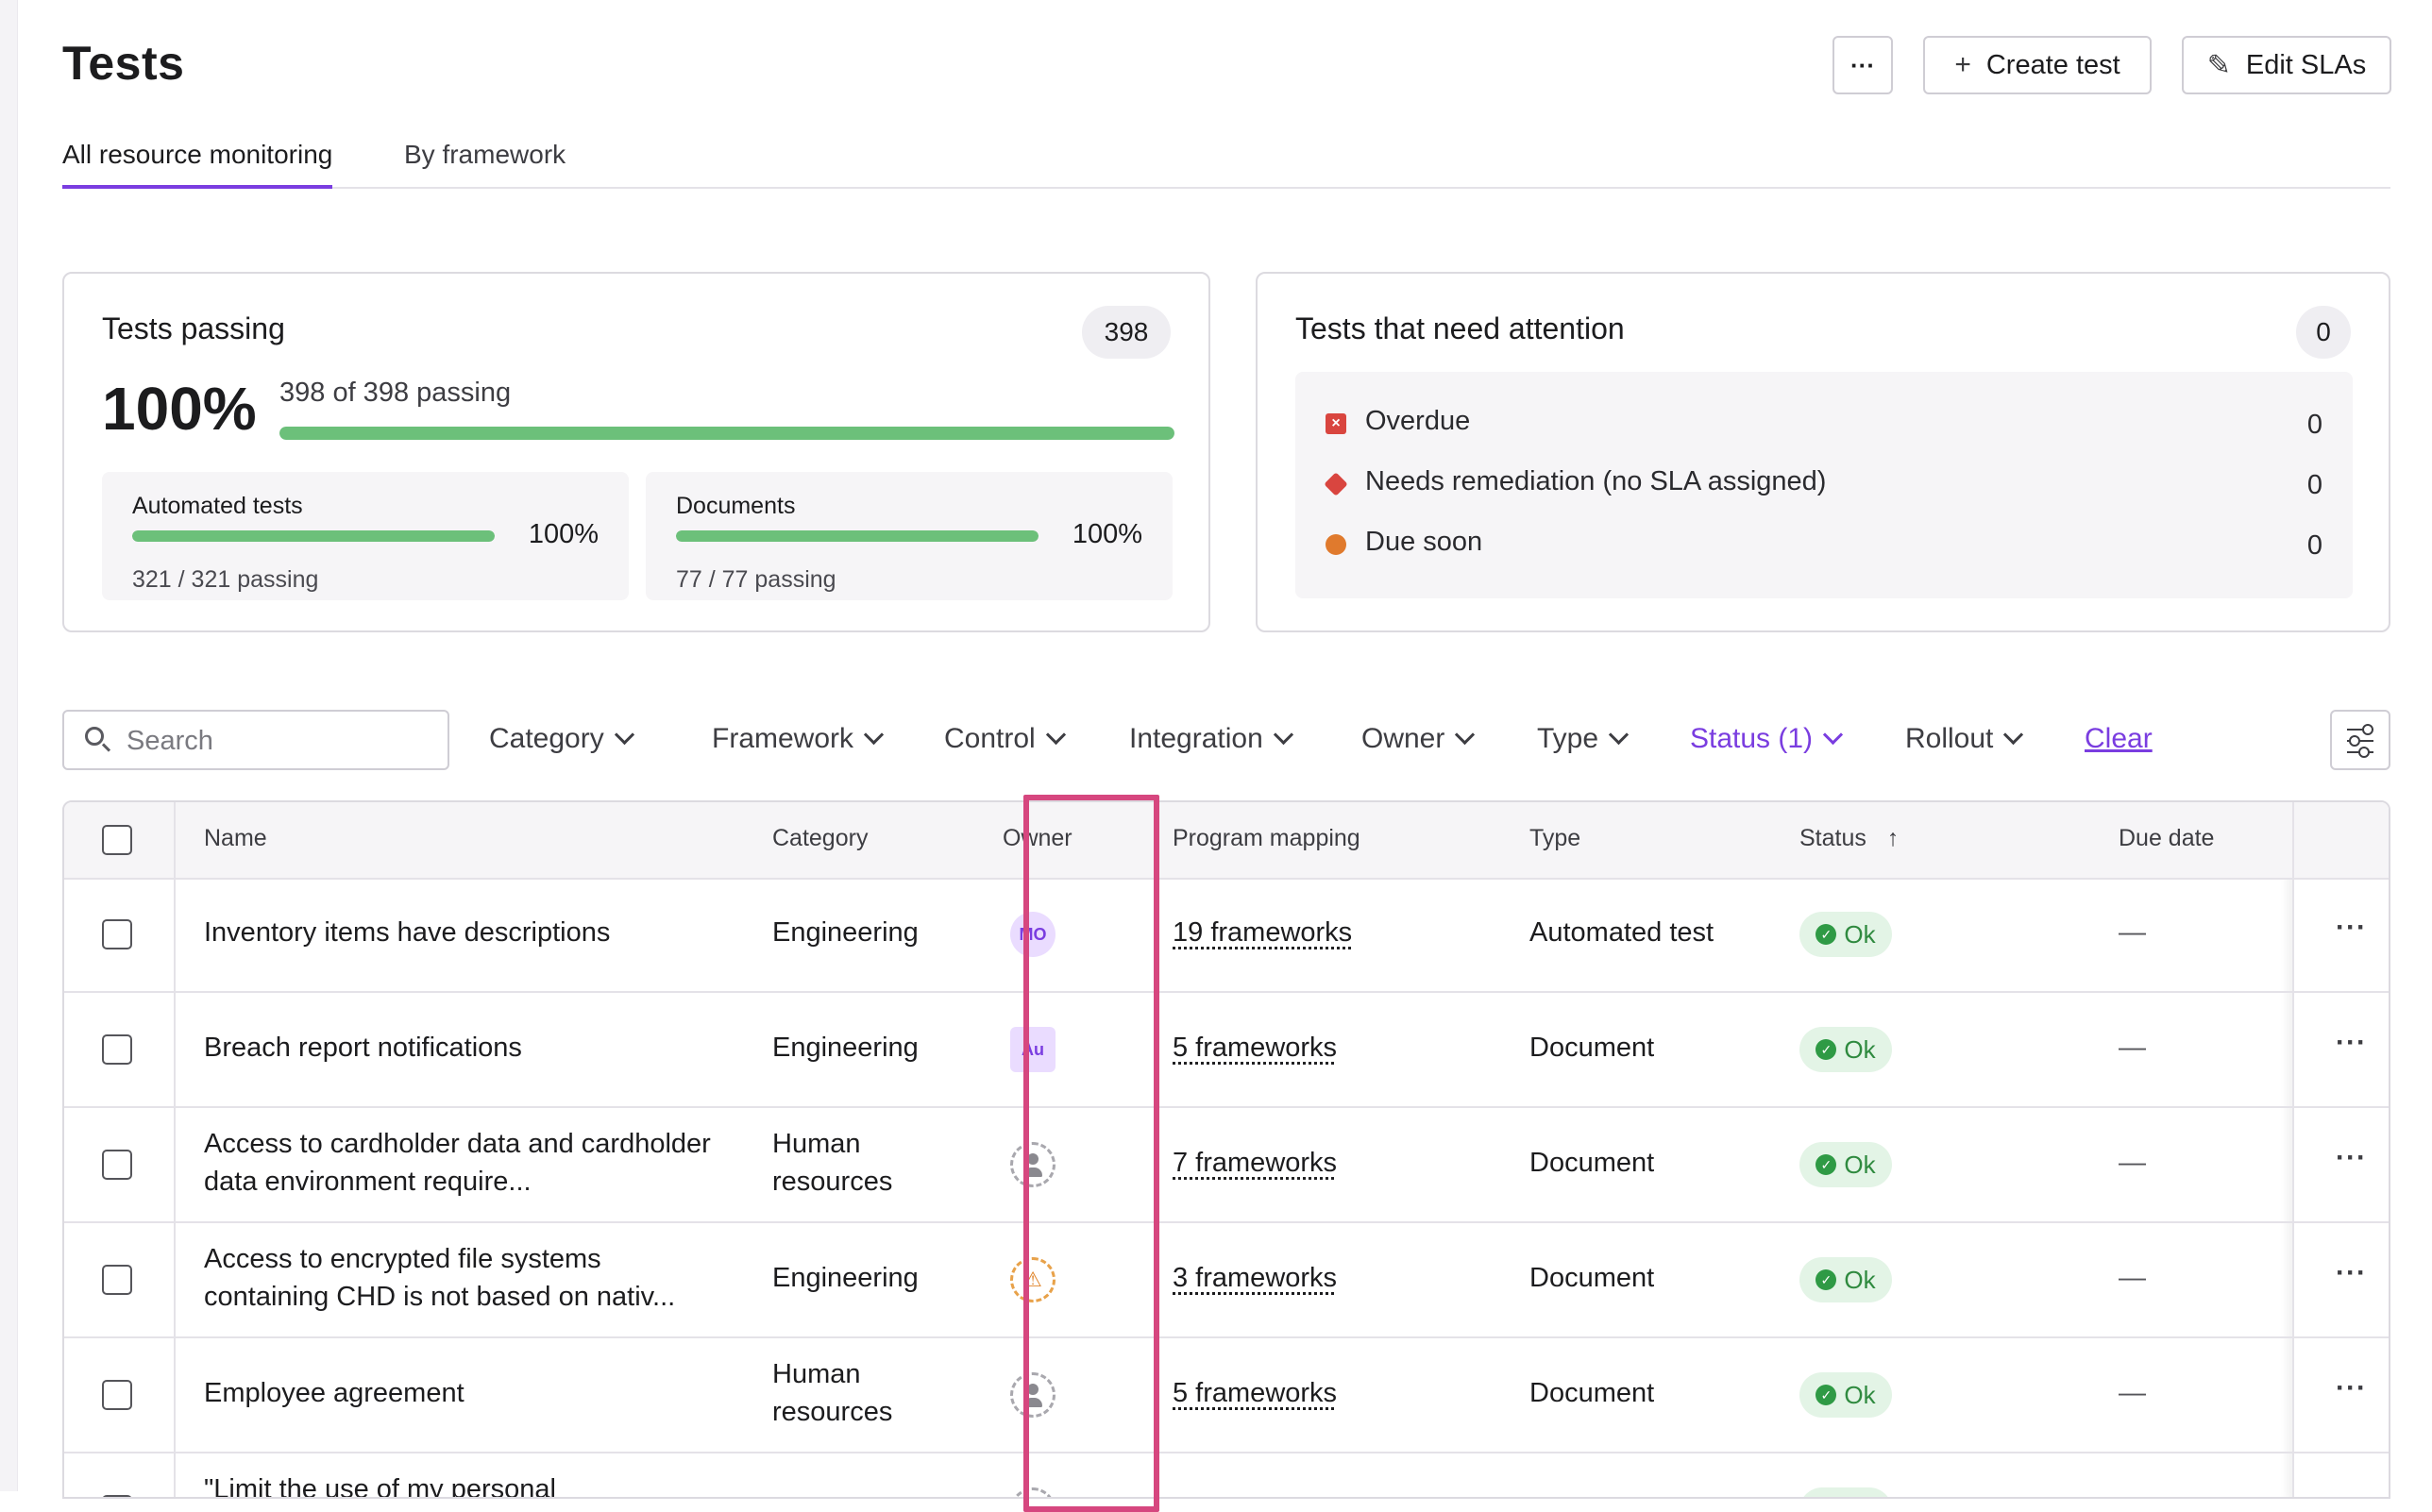  I want to click on filter-control: Control, so click(1005, 739).